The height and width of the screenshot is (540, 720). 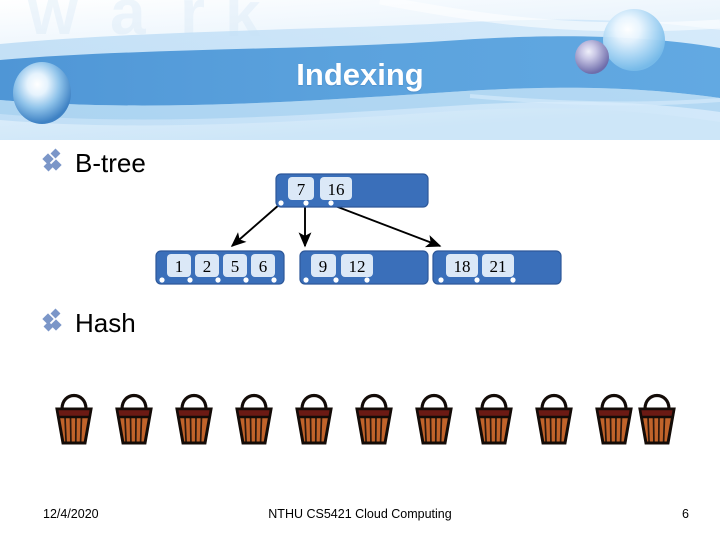 What do you see at coordinates (336, 225) in the screenshot?
I see `btree-edges` at bounding box center [336, 225].